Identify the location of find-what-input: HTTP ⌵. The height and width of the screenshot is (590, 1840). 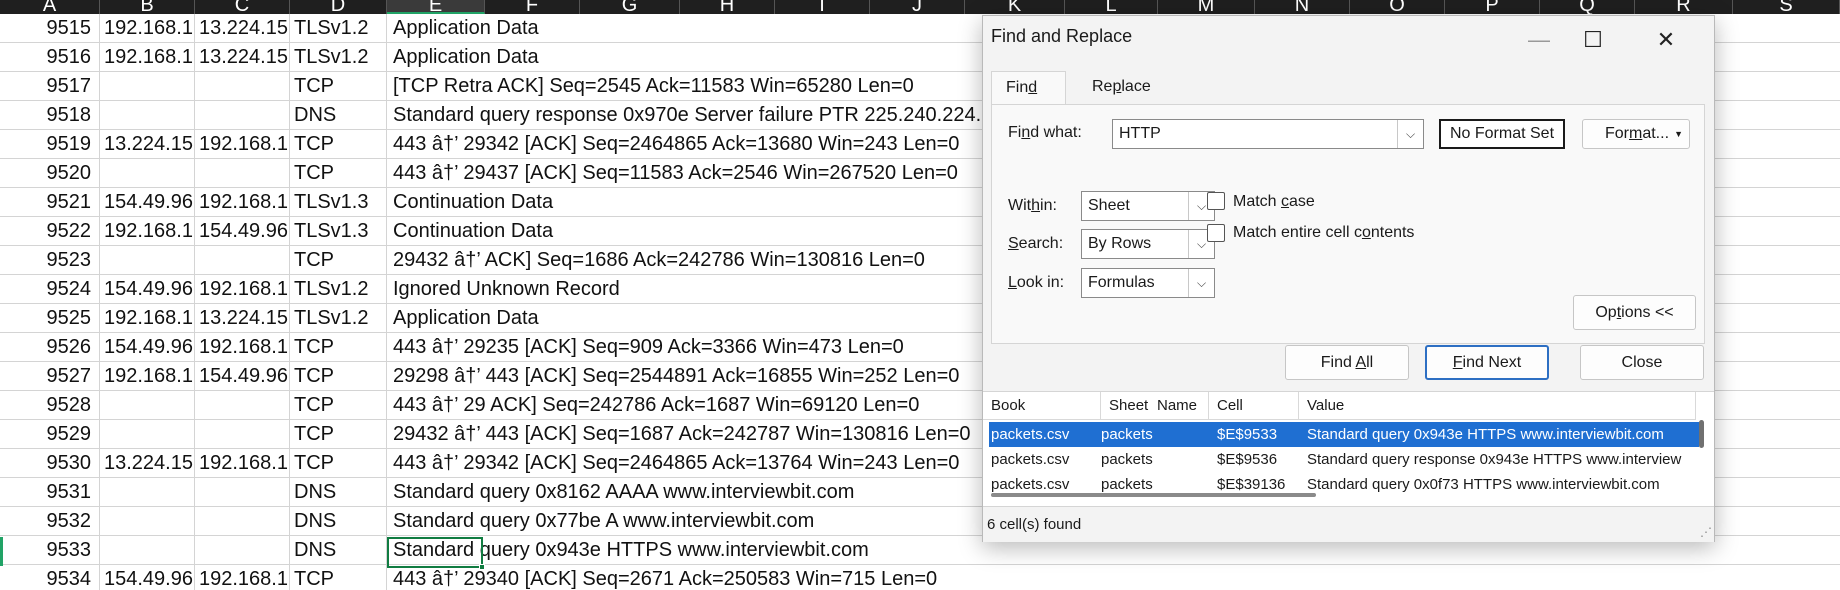
(1268, 134).